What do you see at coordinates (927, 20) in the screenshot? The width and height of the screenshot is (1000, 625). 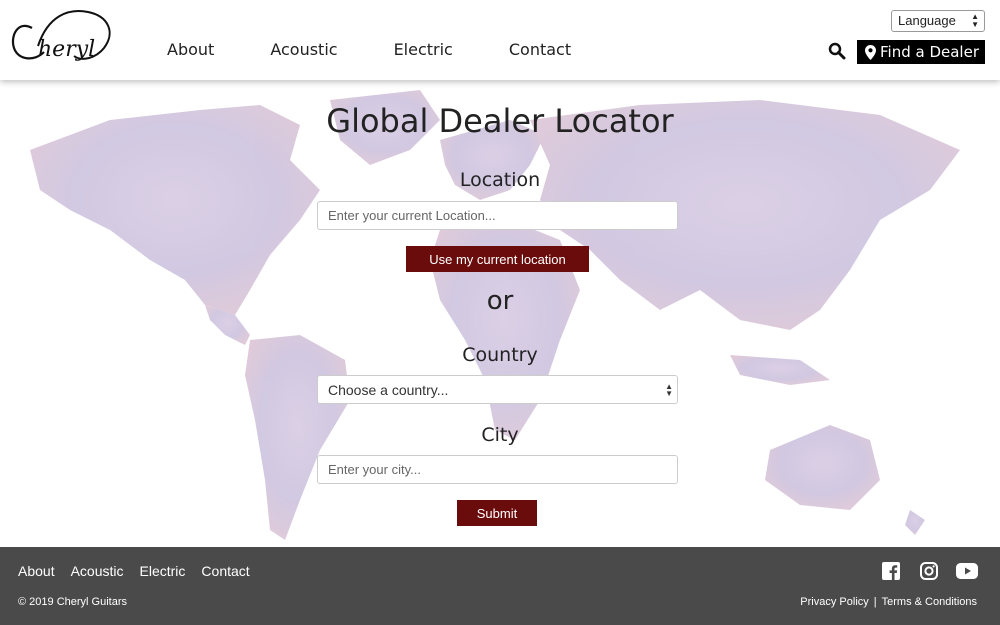 I see `language-select-label: Language` at bounding box center [927, 20].